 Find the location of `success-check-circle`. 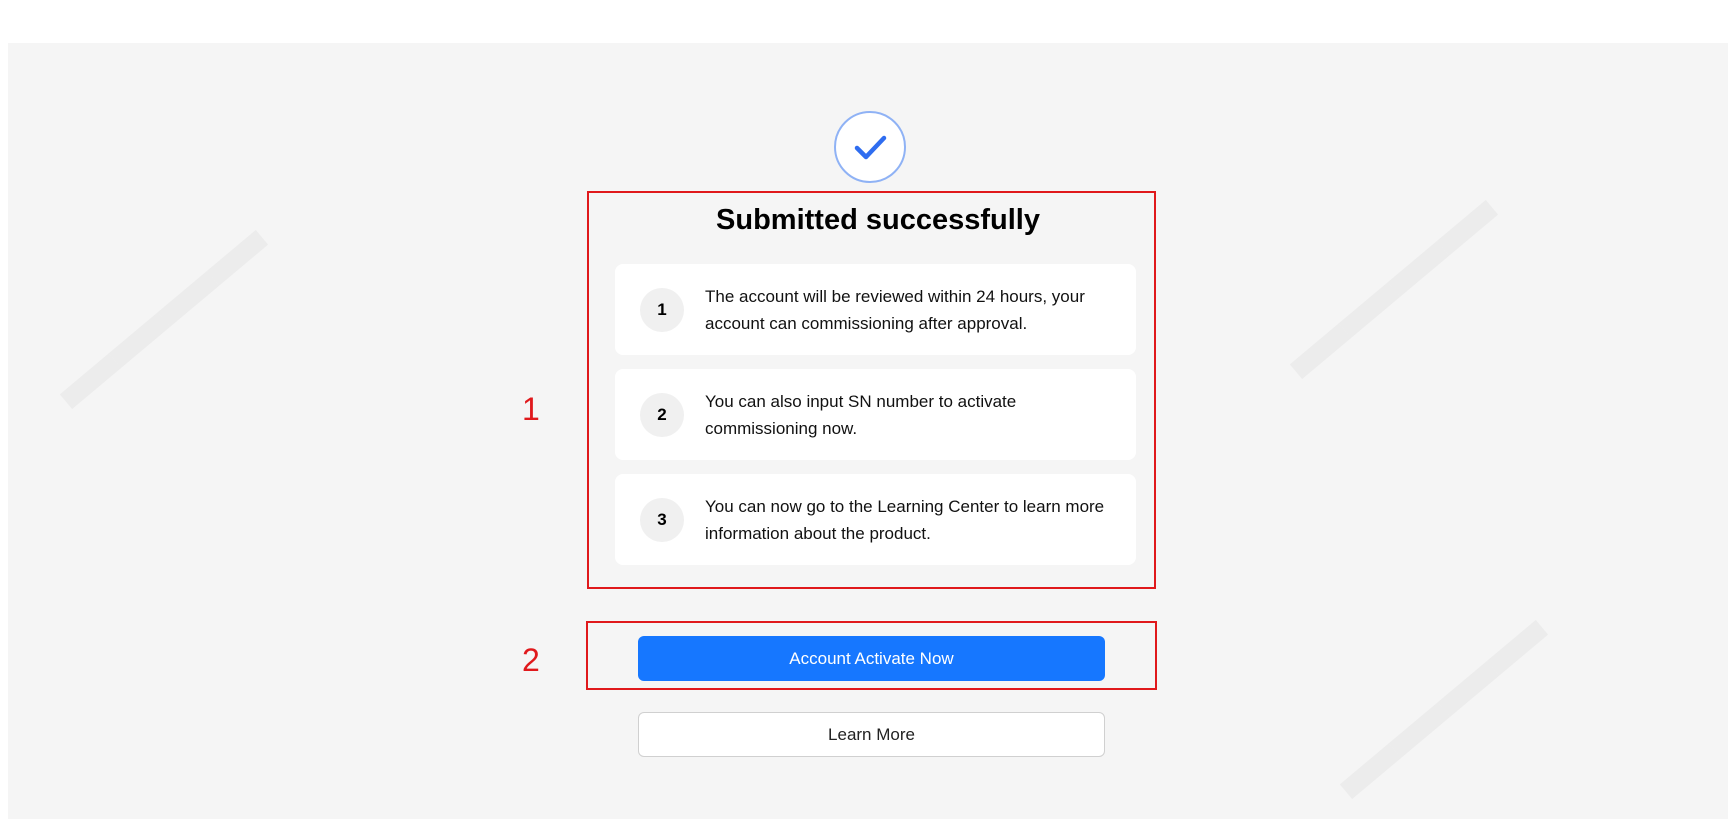

success-check-circle is located at coordinates (870, 147).